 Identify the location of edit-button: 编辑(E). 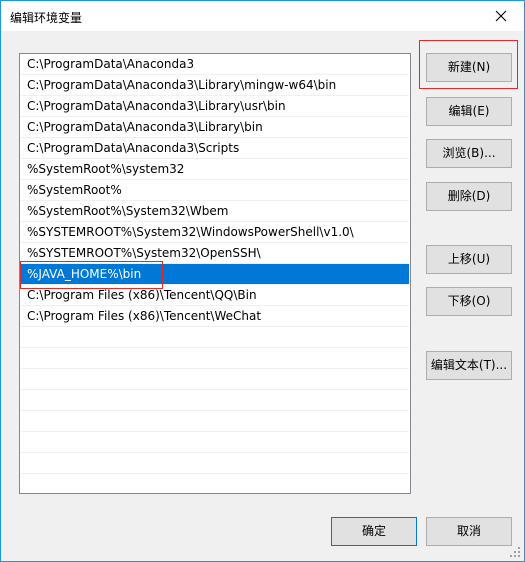
(469, 111).